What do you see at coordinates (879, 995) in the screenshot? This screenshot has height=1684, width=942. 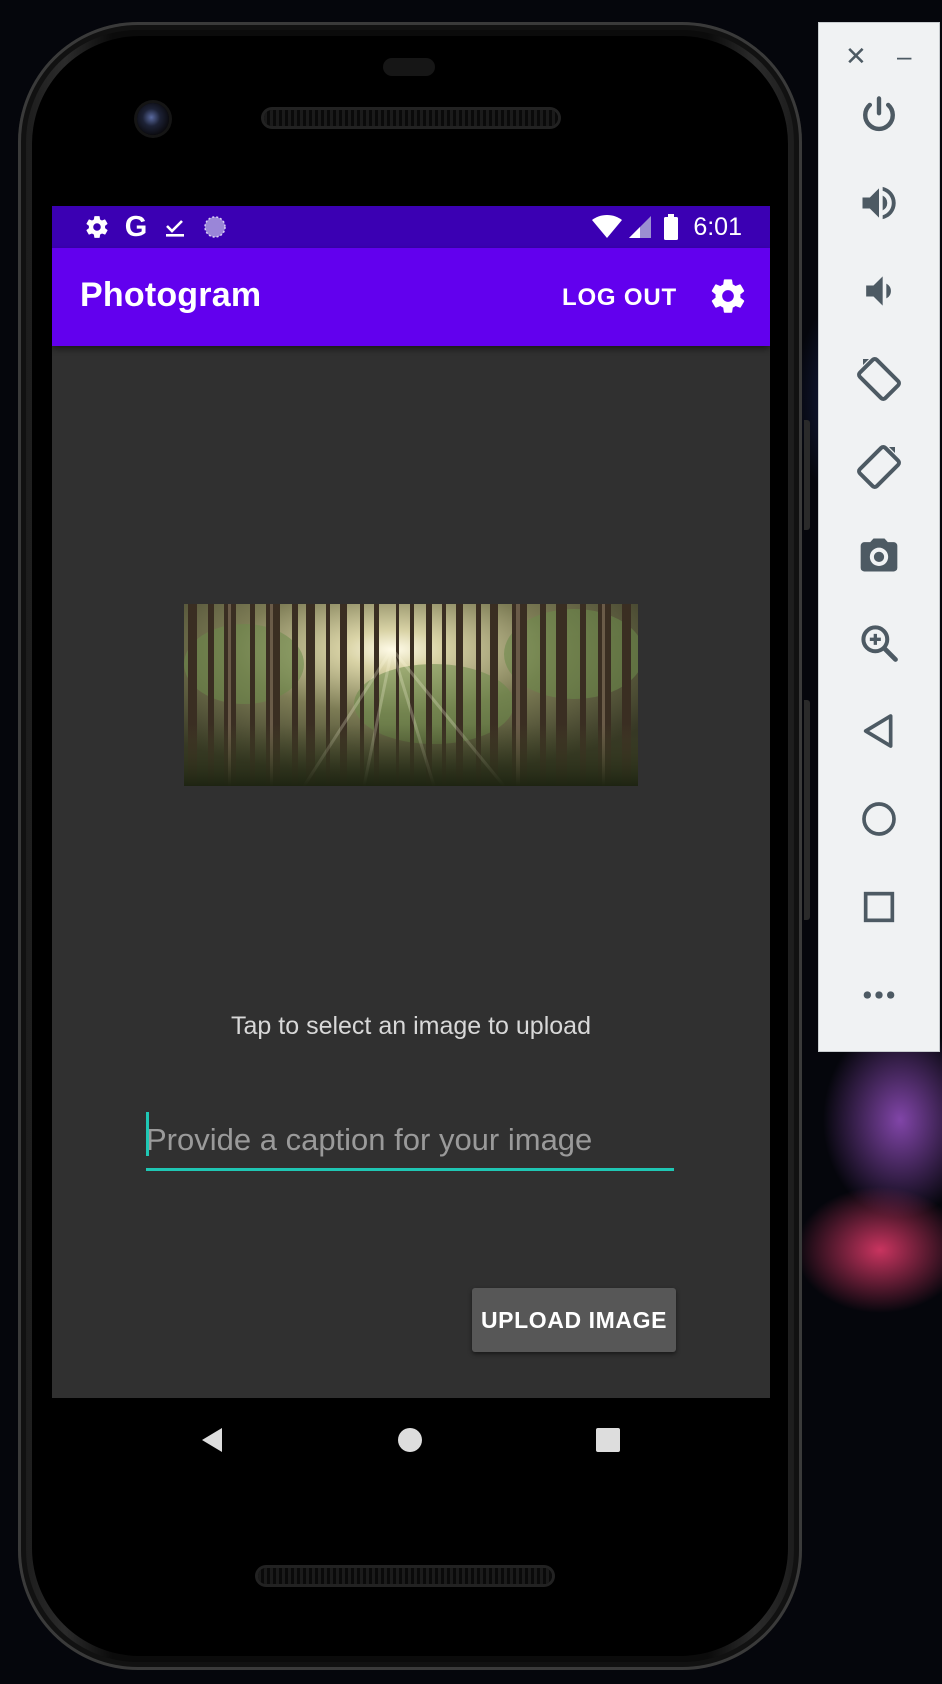 I see `more-icon` at bounding box center [879, 995].